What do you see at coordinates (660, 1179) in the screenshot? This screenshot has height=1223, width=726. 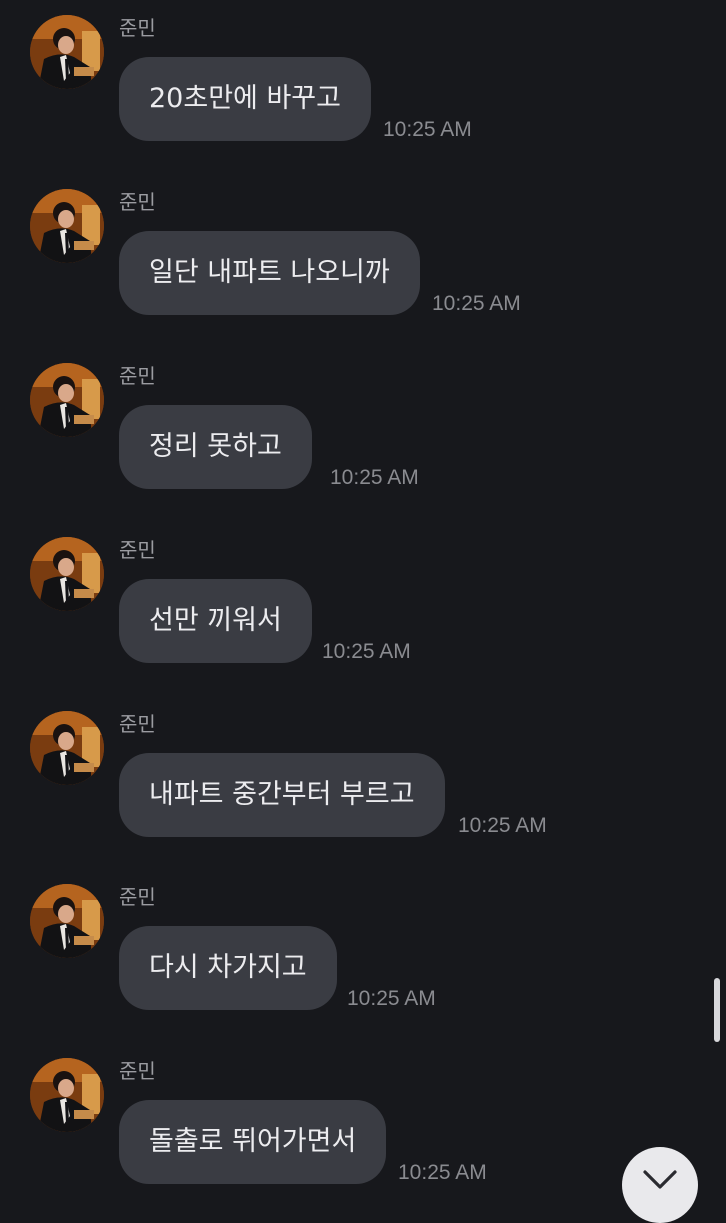 I see `chevron-down-icon` at bounding box center [660, 1179].